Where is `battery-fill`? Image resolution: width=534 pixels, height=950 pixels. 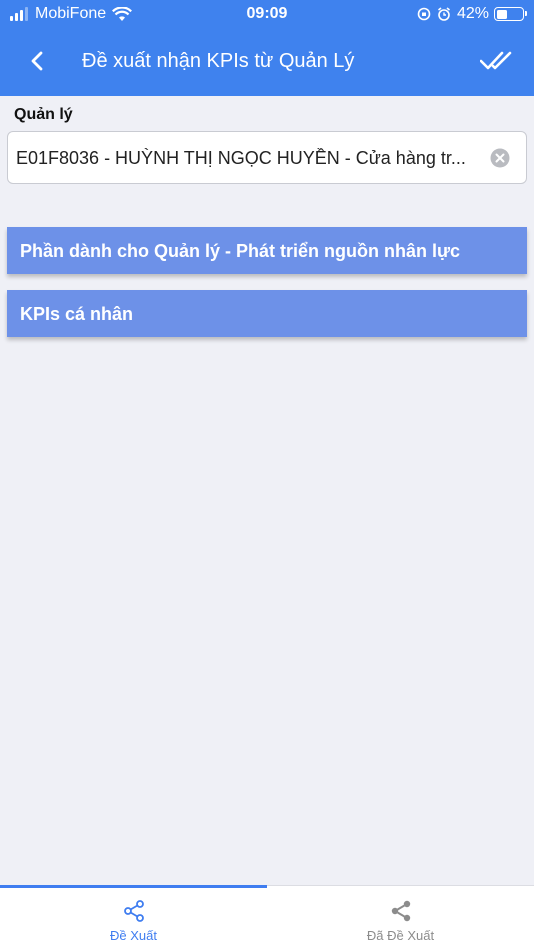 battery-fill is located at coordinates (501, 14).